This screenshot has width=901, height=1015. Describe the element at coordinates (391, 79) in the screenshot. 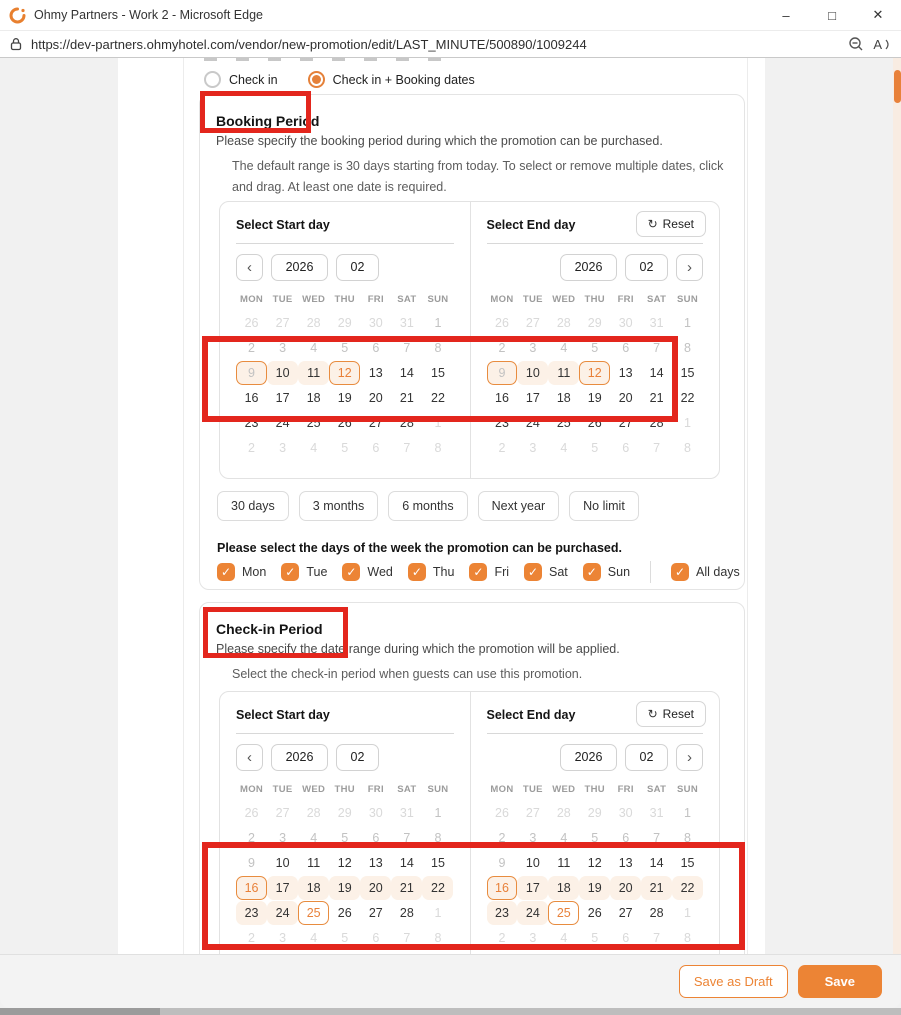

I see `radio-check-in-booking-dates: Check in + Booking dates` at that location.